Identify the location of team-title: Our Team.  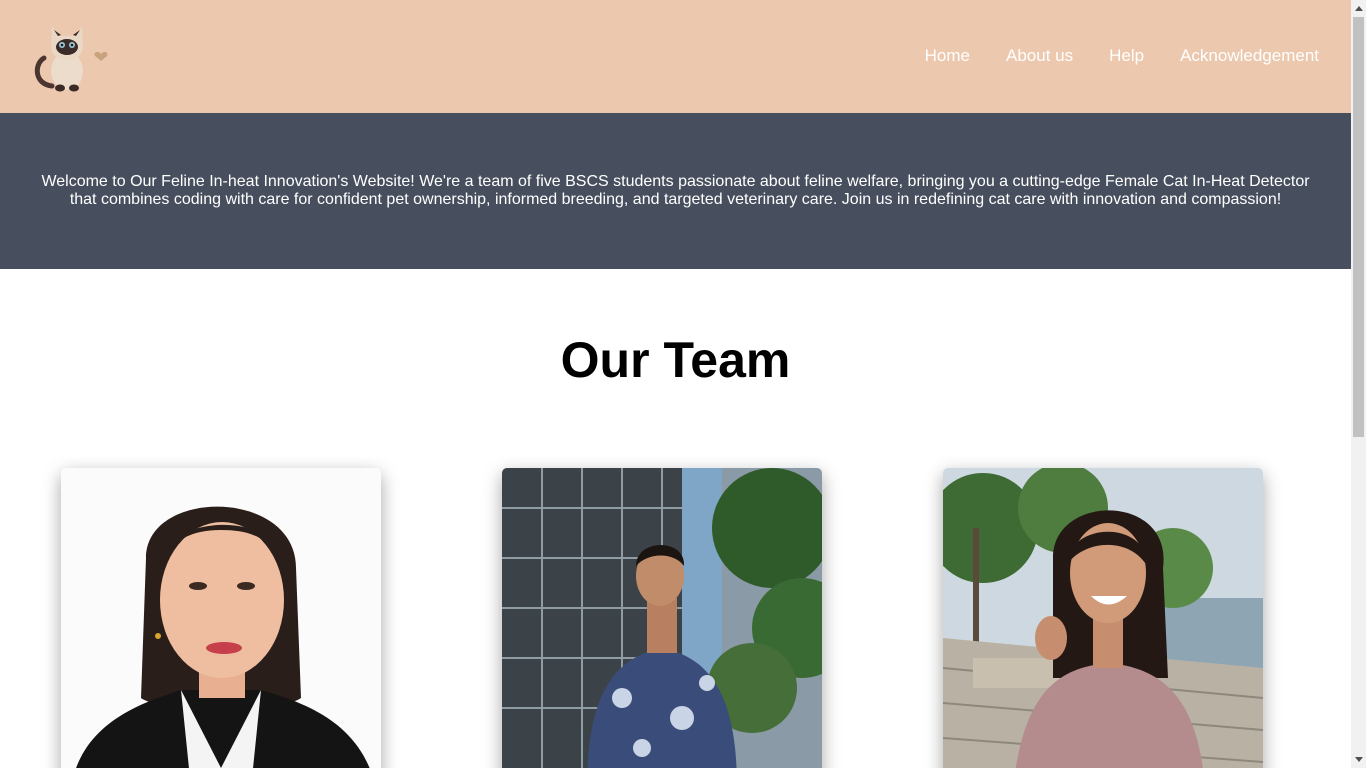
(675, 360).